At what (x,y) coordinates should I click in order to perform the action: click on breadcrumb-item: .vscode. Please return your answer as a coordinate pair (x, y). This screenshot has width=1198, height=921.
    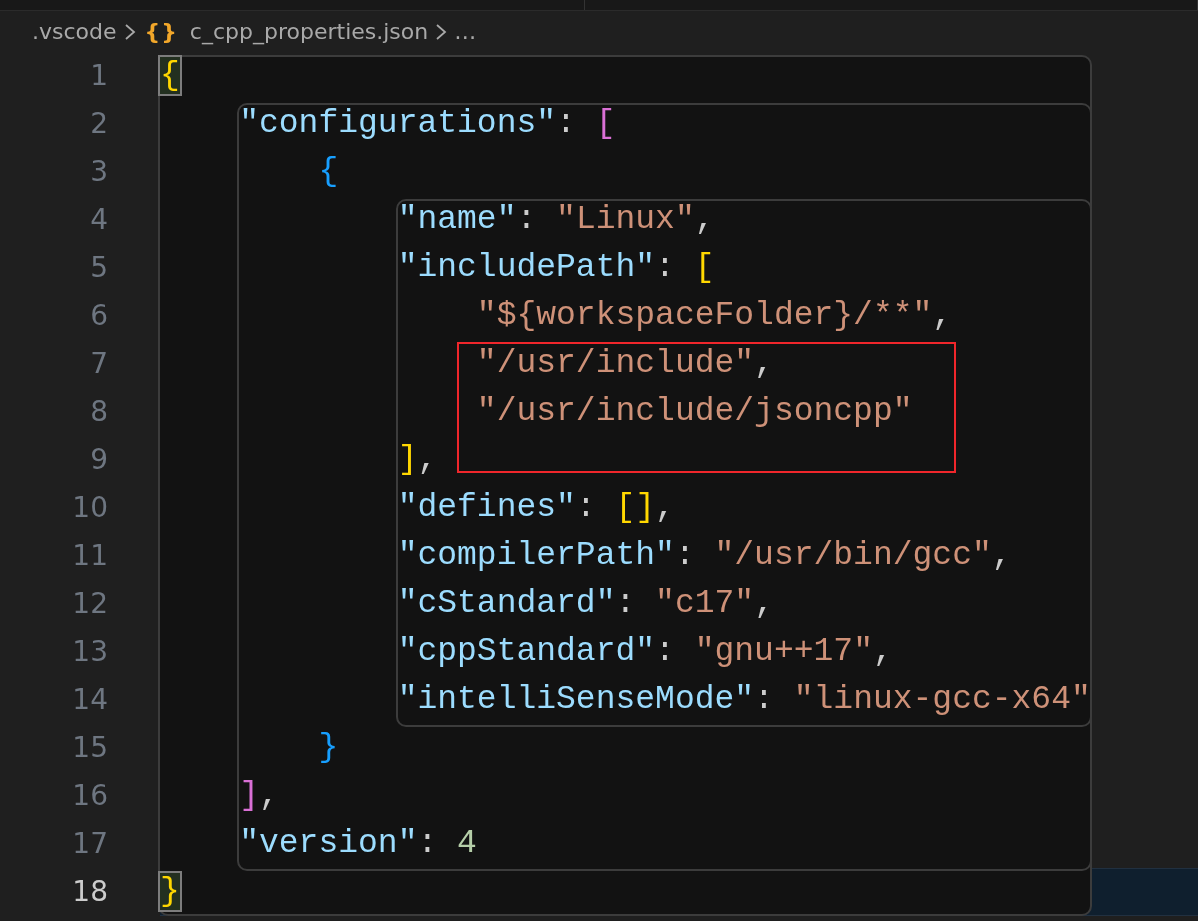
    Looking at the image, I should click on (74, 31).